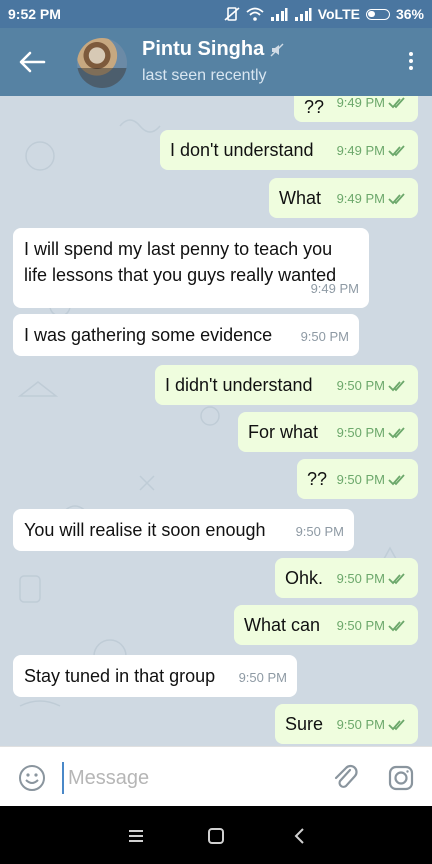 This screenshot has height=864, width=432. Describe the element at coordinates (196, 778) in the screenshot. I see `message-input` at that location.